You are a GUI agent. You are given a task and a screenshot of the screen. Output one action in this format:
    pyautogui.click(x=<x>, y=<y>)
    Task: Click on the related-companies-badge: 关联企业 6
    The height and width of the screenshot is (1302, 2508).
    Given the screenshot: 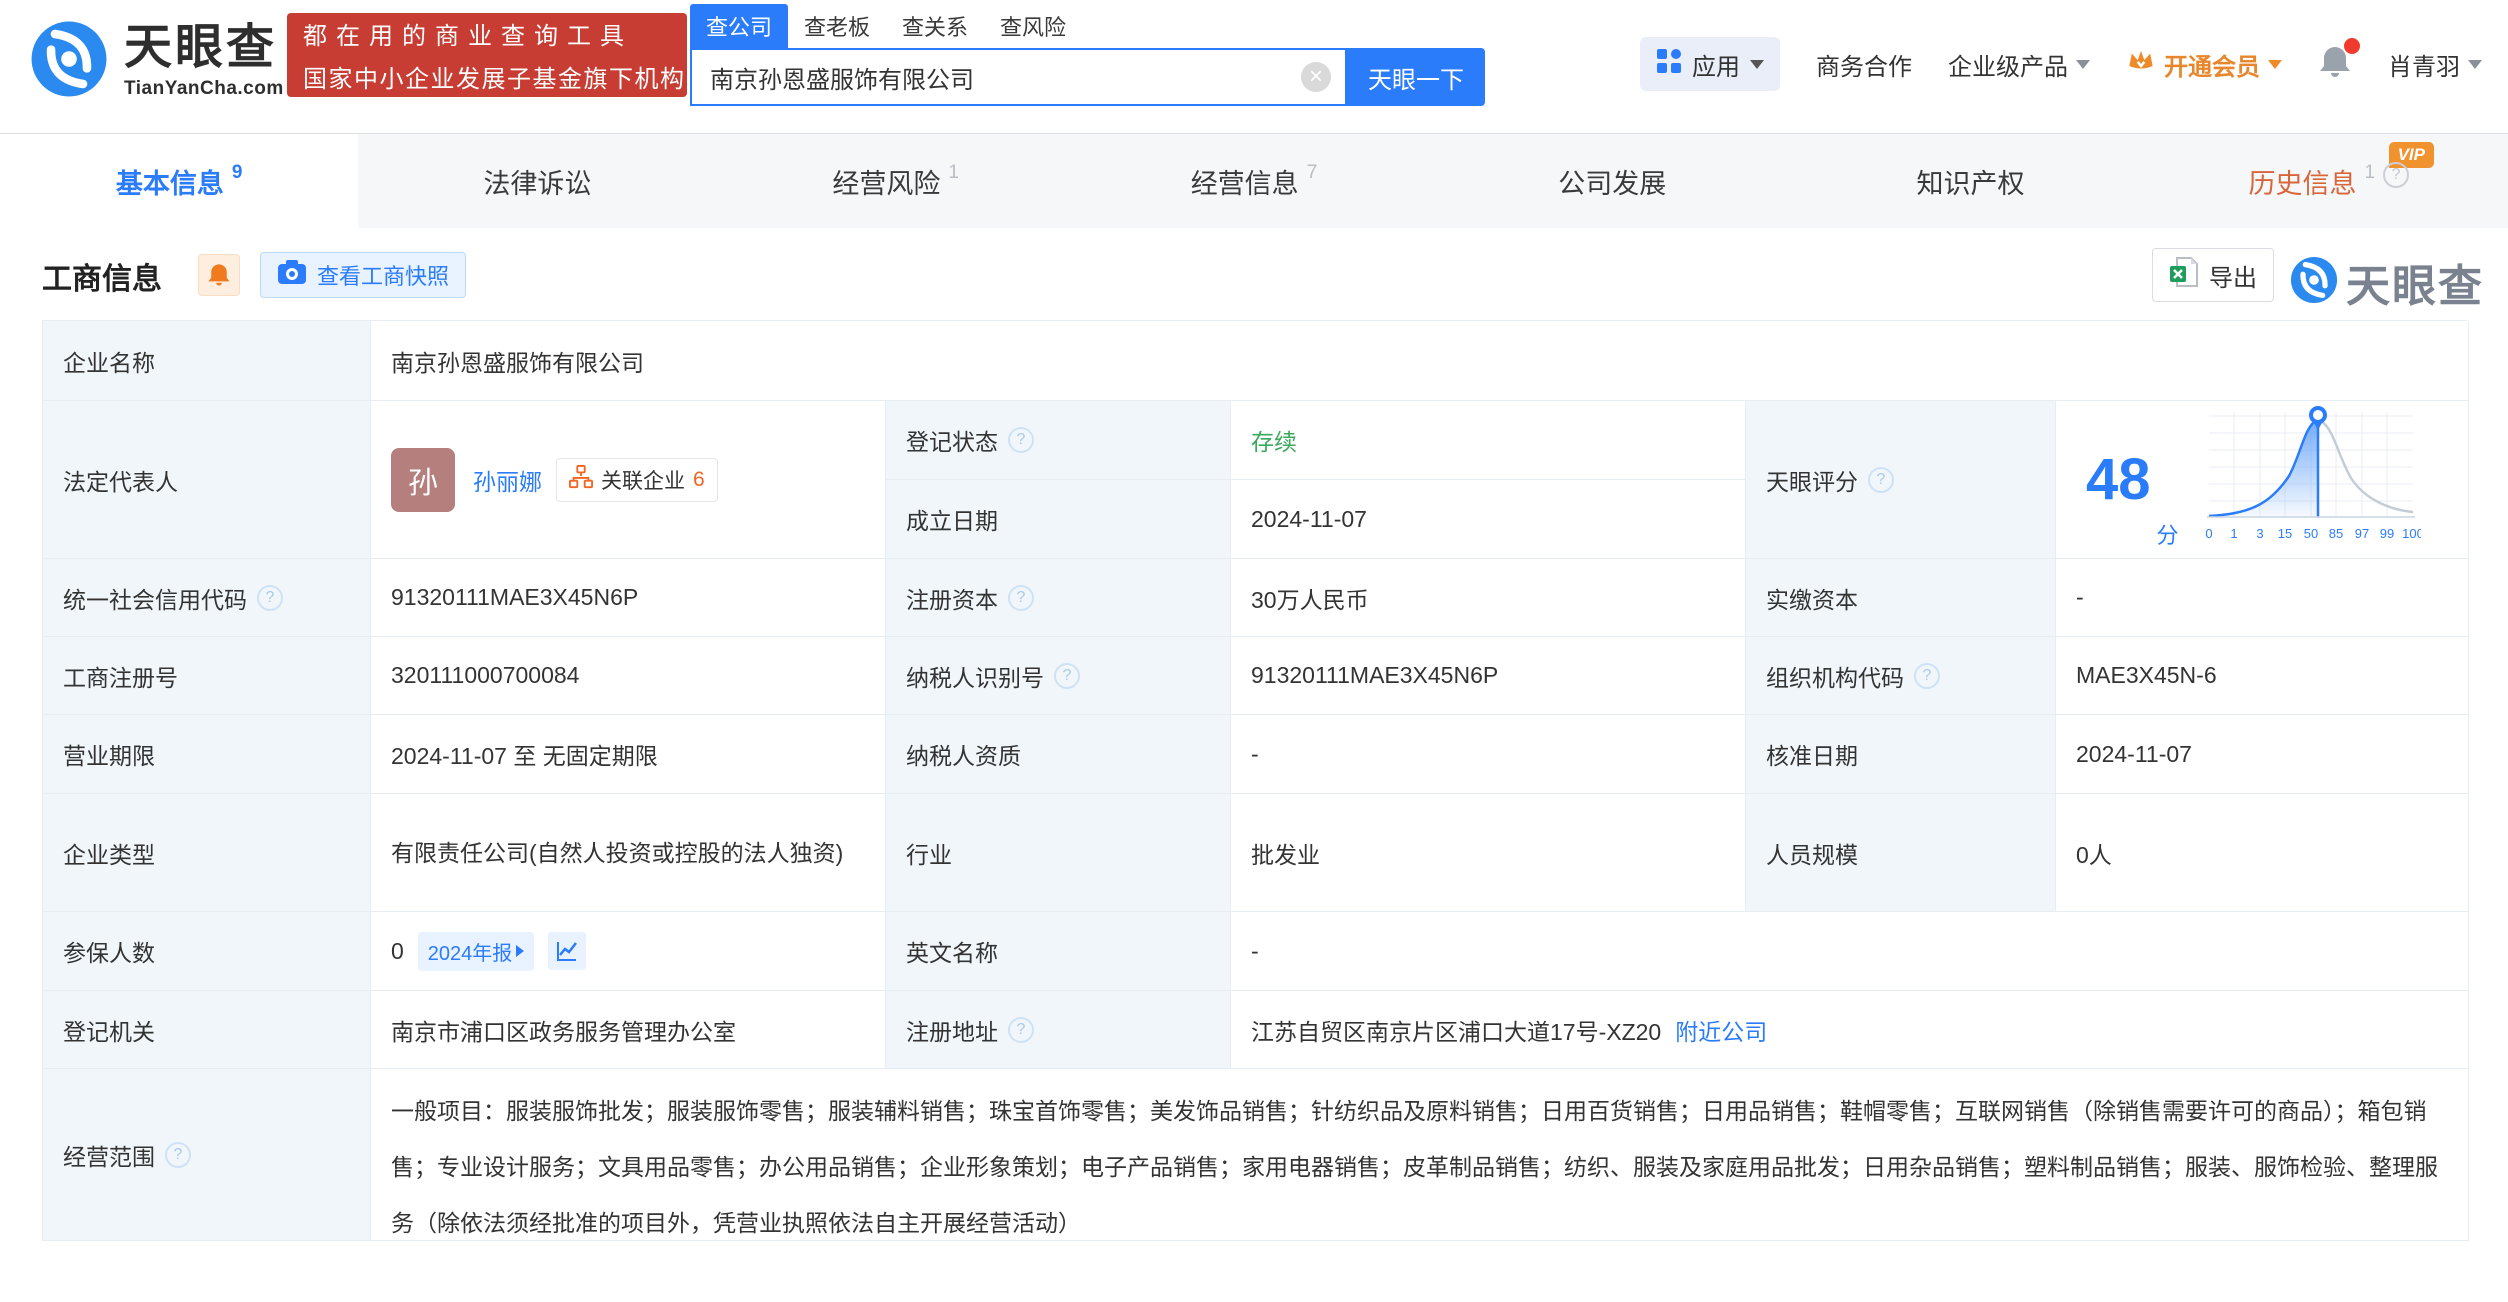 What is the action you would take?
    pyautogui.click(x=637, y=479)
    